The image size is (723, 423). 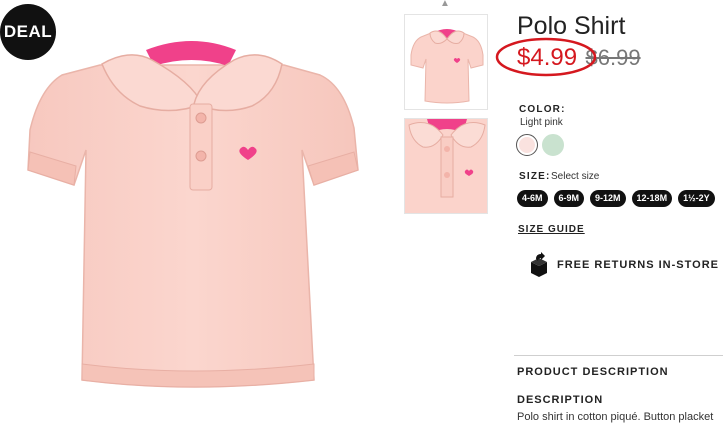 What do you see at coordinates (569, 198) in the screenshot?
I see `size-option: 6-9M` at bounding box center [569, 198].